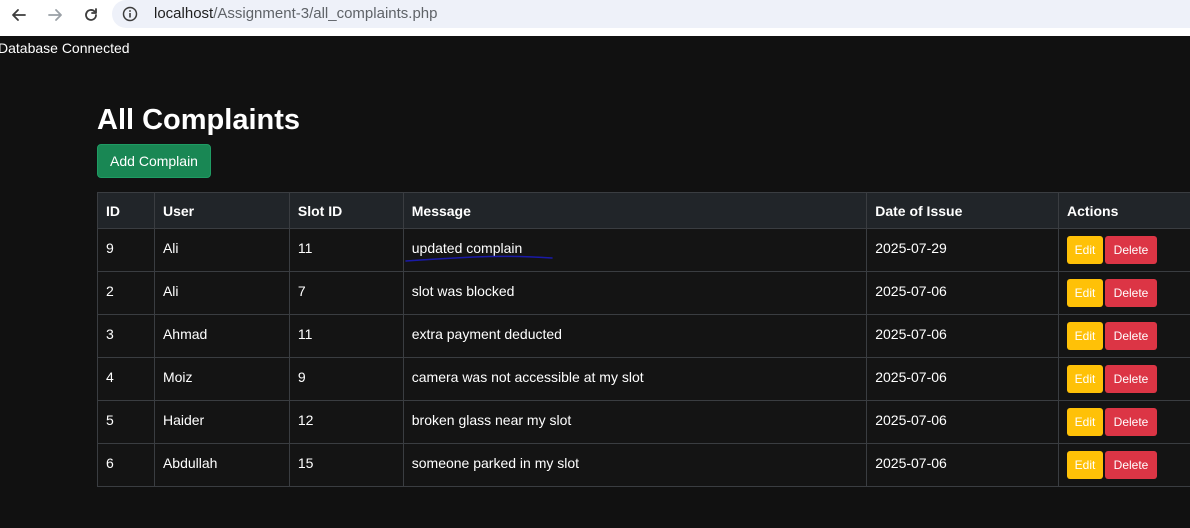 The image size is (1190, 528). What do you see at coordinates (963, 210) in the screenshot?
I see `column-header-date: Date of Issue` at bounding box center [963, 210].